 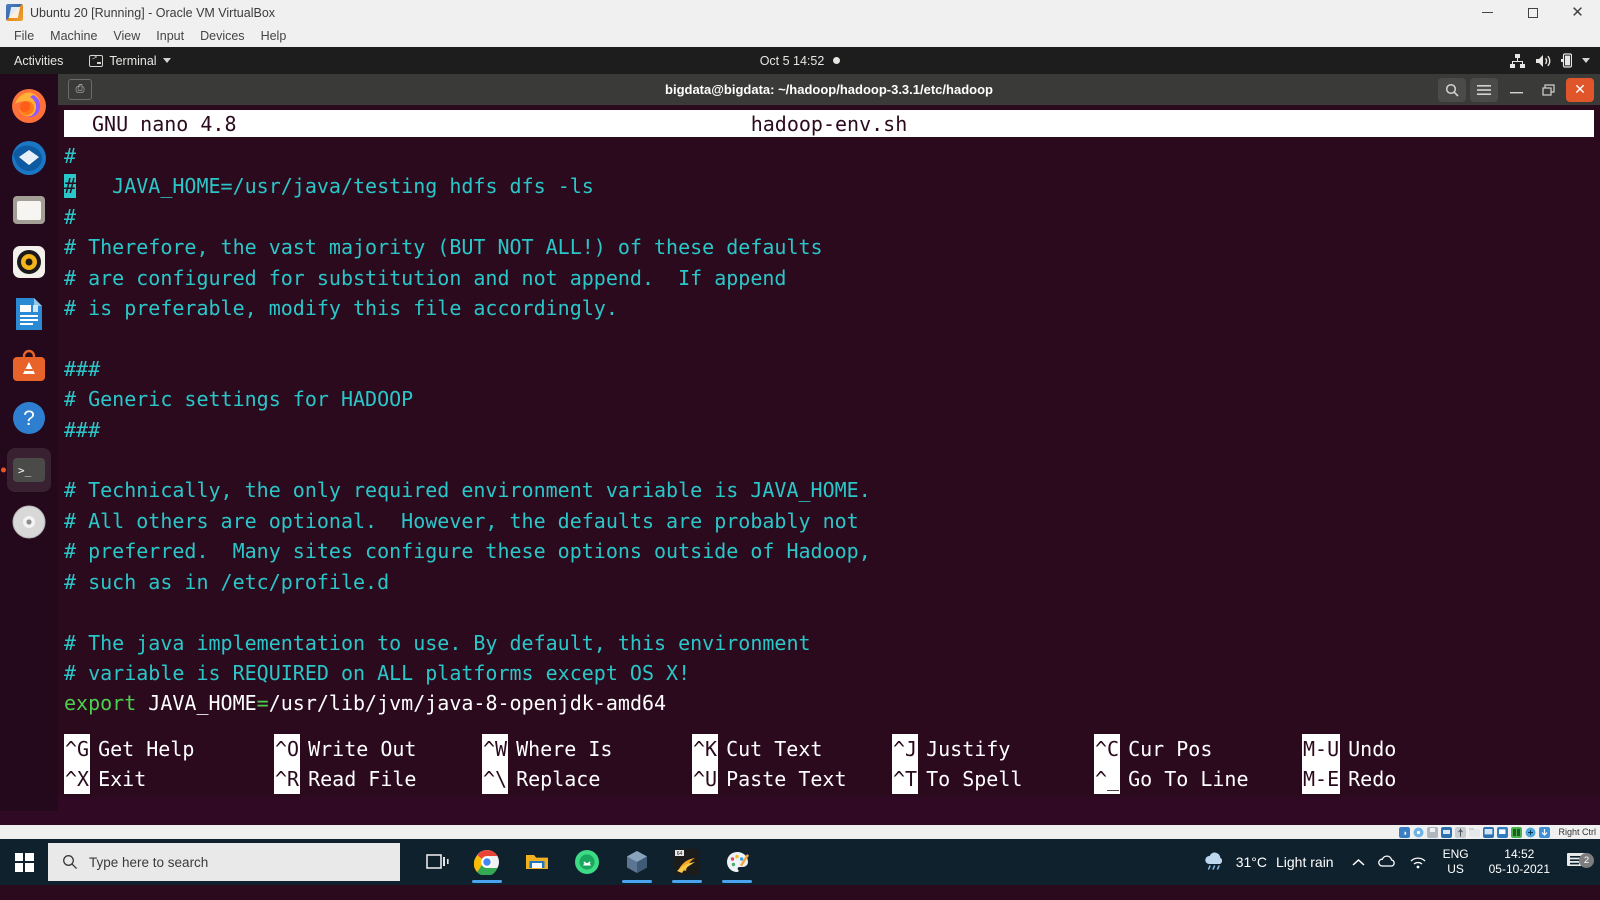 I want to click on chevron-up-icon, so click(x=1358, y=862).